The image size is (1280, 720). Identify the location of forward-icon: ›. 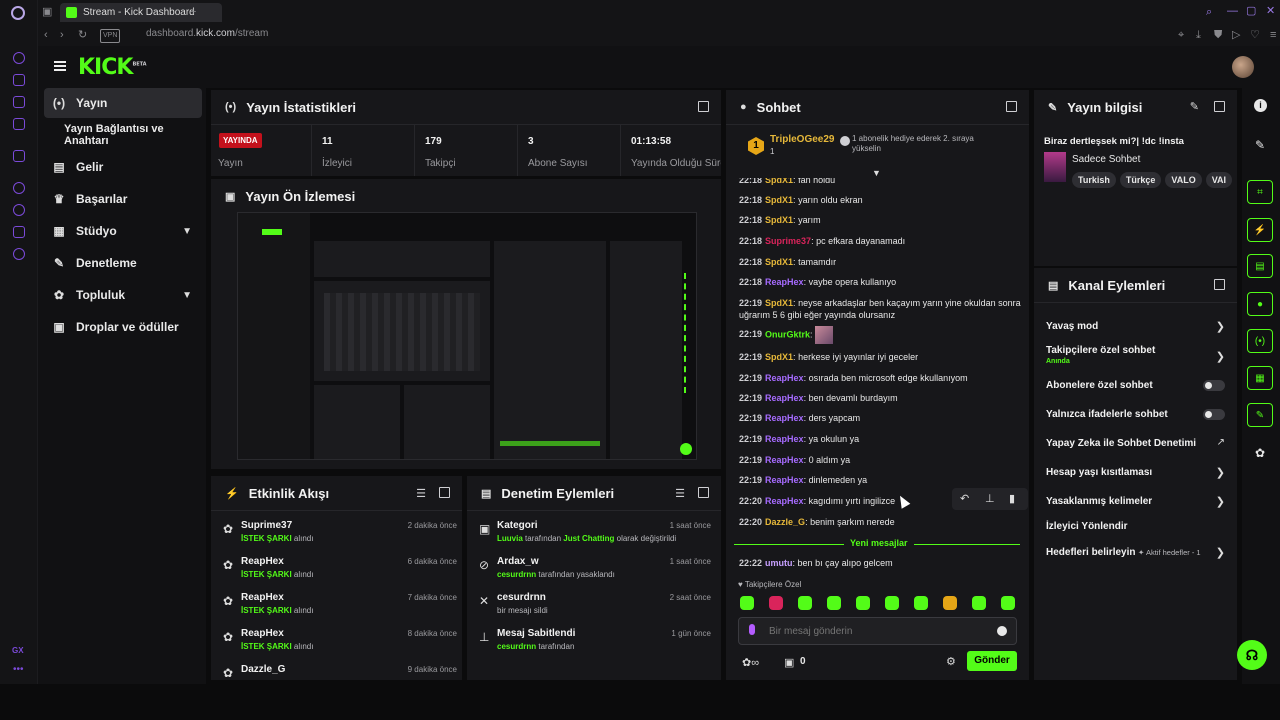
(62, 35).